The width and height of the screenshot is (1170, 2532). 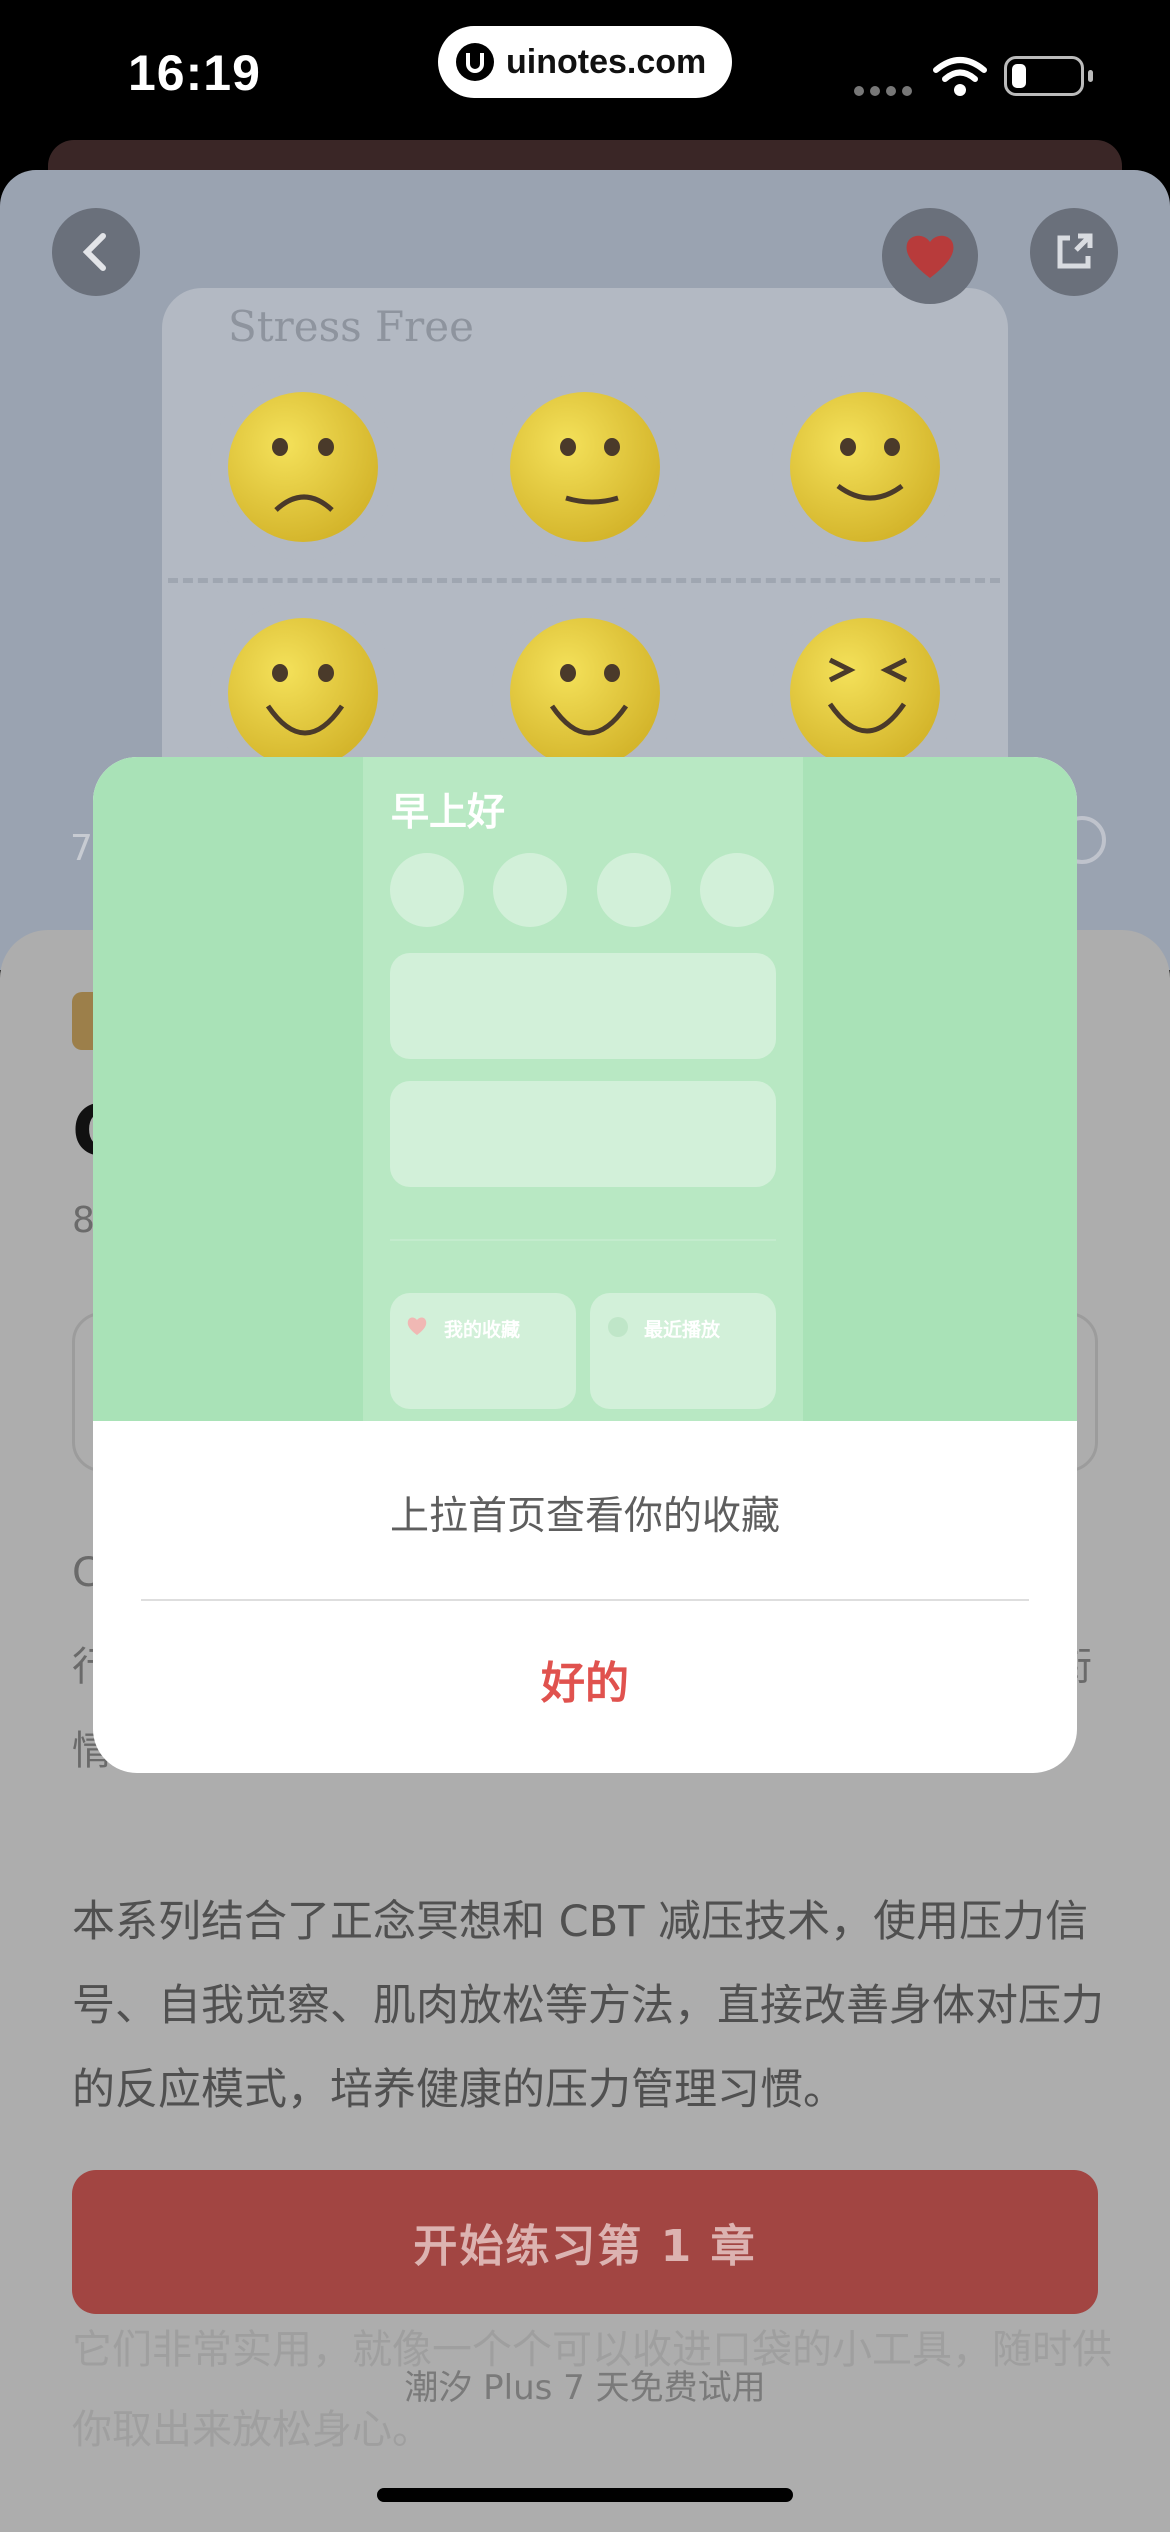 What do you see at coordinates (1044, 76) in the screenshot?
I see `battery-icon` at bounding box center [1044, 76].